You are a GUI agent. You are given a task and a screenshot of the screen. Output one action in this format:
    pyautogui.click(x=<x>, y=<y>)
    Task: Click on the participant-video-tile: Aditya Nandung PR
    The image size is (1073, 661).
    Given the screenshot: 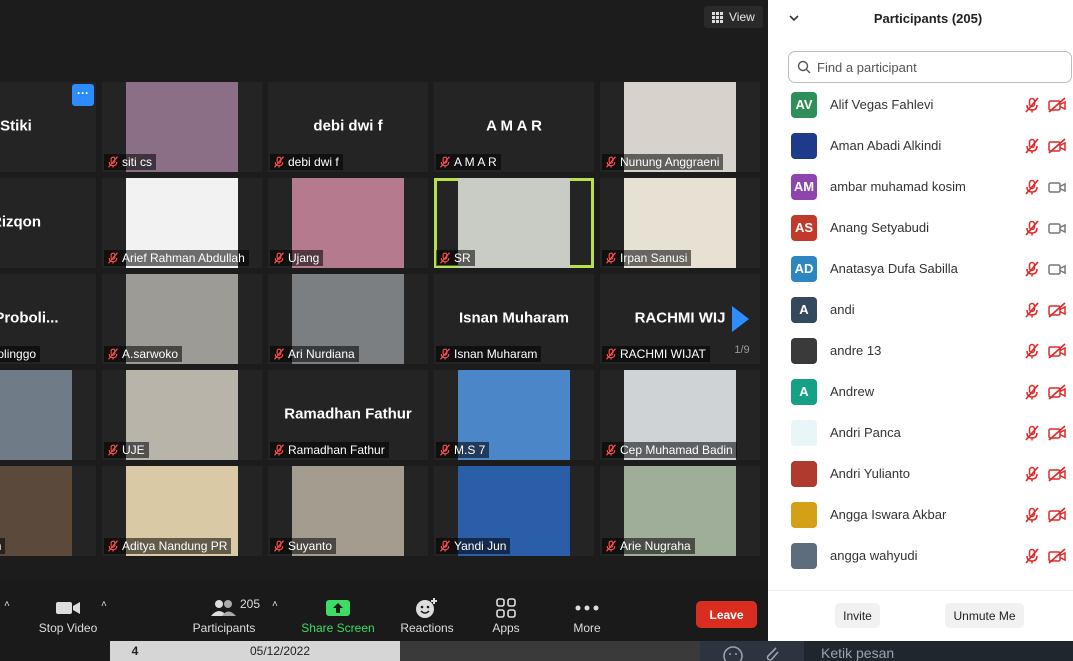 What is the action you would take?
    pyautogui.click(x=182, y=511)
    